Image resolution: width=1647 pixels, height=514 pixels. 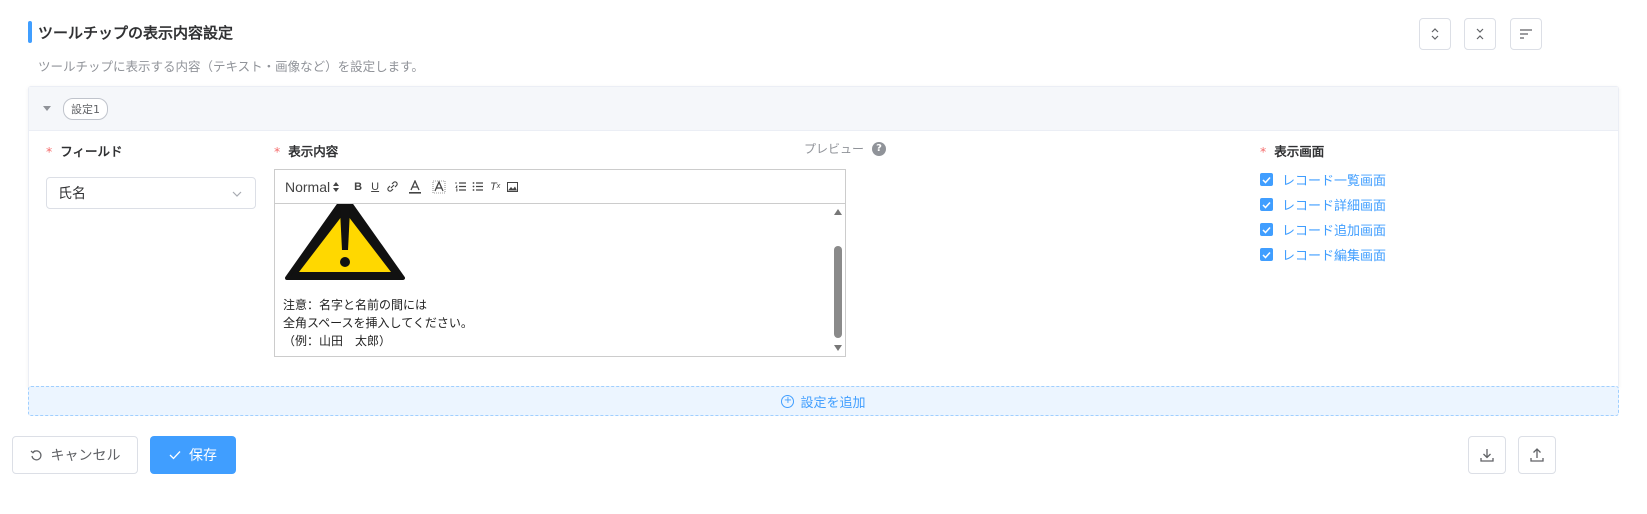 I want to click on page-title: ツールチップの表示内容設定, so click(x=136, y=32).